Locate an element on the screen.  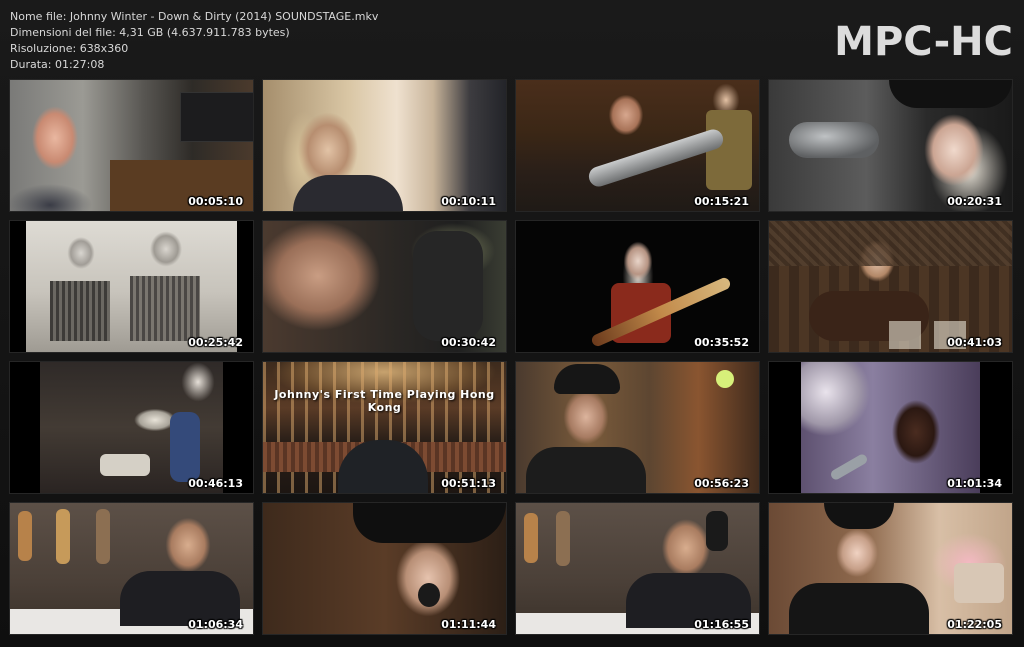
duration-line: Durata: 01:27:08 is located at coordinates (57, 64).